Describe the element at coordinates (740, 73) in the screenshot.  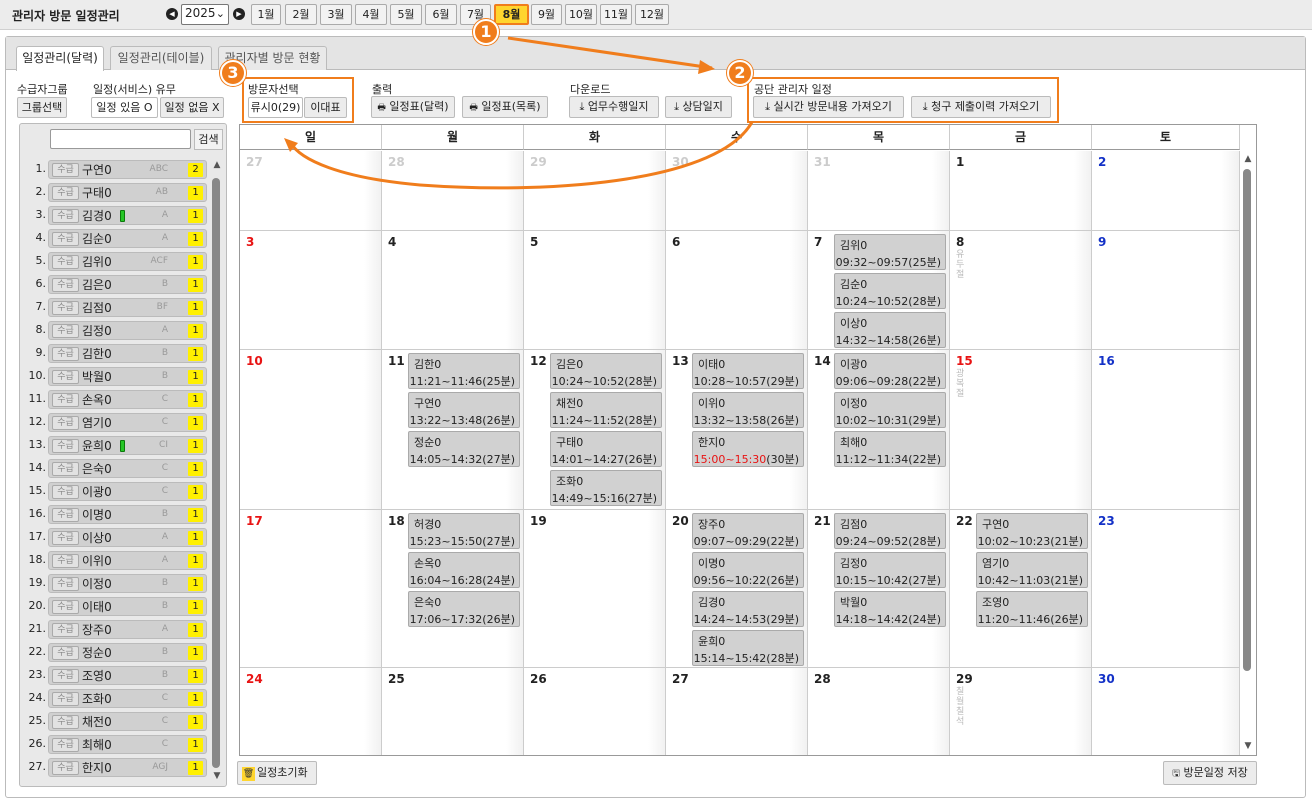
I see `annotation-badge-2: 2` at that location.